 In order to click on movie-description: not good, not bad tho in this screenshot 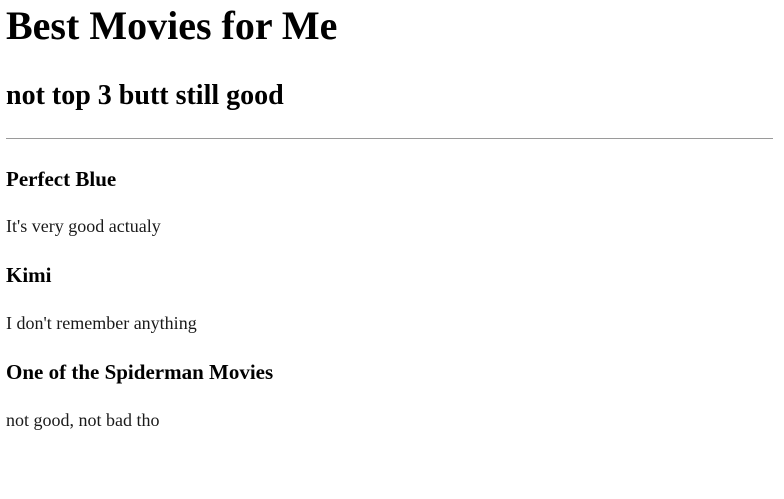, I will do `click(83, 420)`.